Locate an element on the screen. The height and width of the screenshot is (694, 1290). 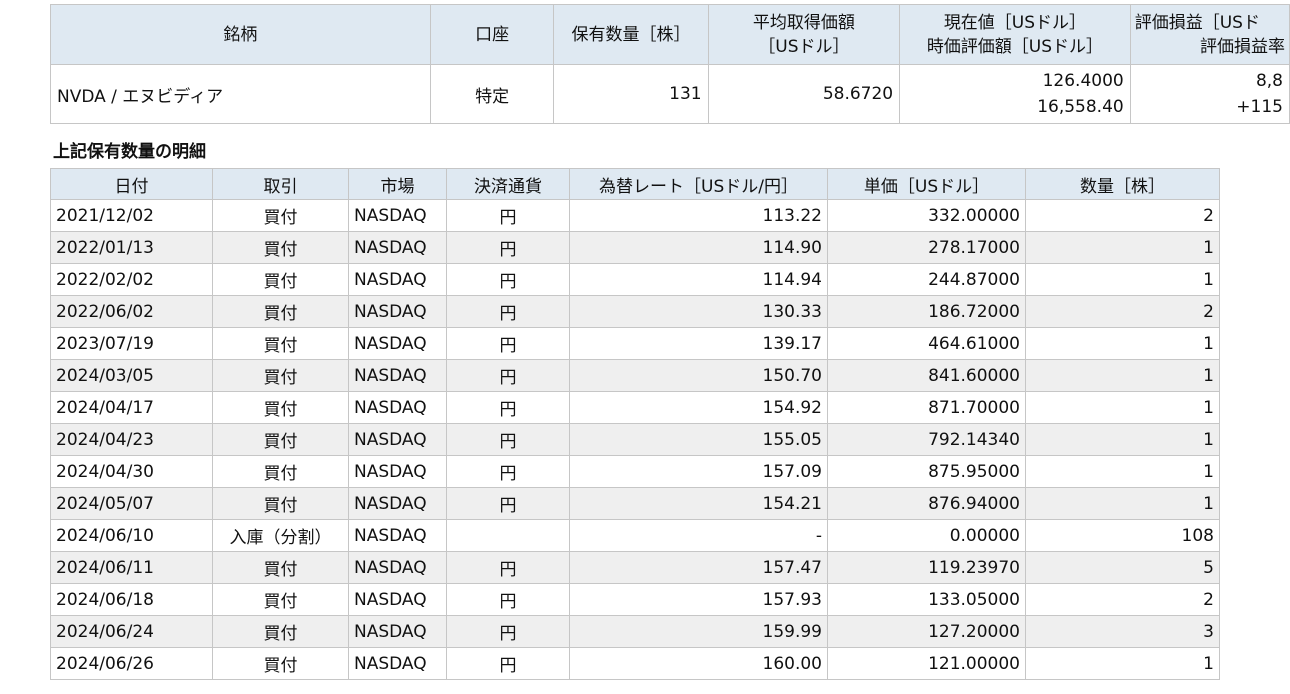
table-row: 2024/04/30 買付 NASDAQ 円 157.09 875.95000 1 is located at coordinates (635, 471).